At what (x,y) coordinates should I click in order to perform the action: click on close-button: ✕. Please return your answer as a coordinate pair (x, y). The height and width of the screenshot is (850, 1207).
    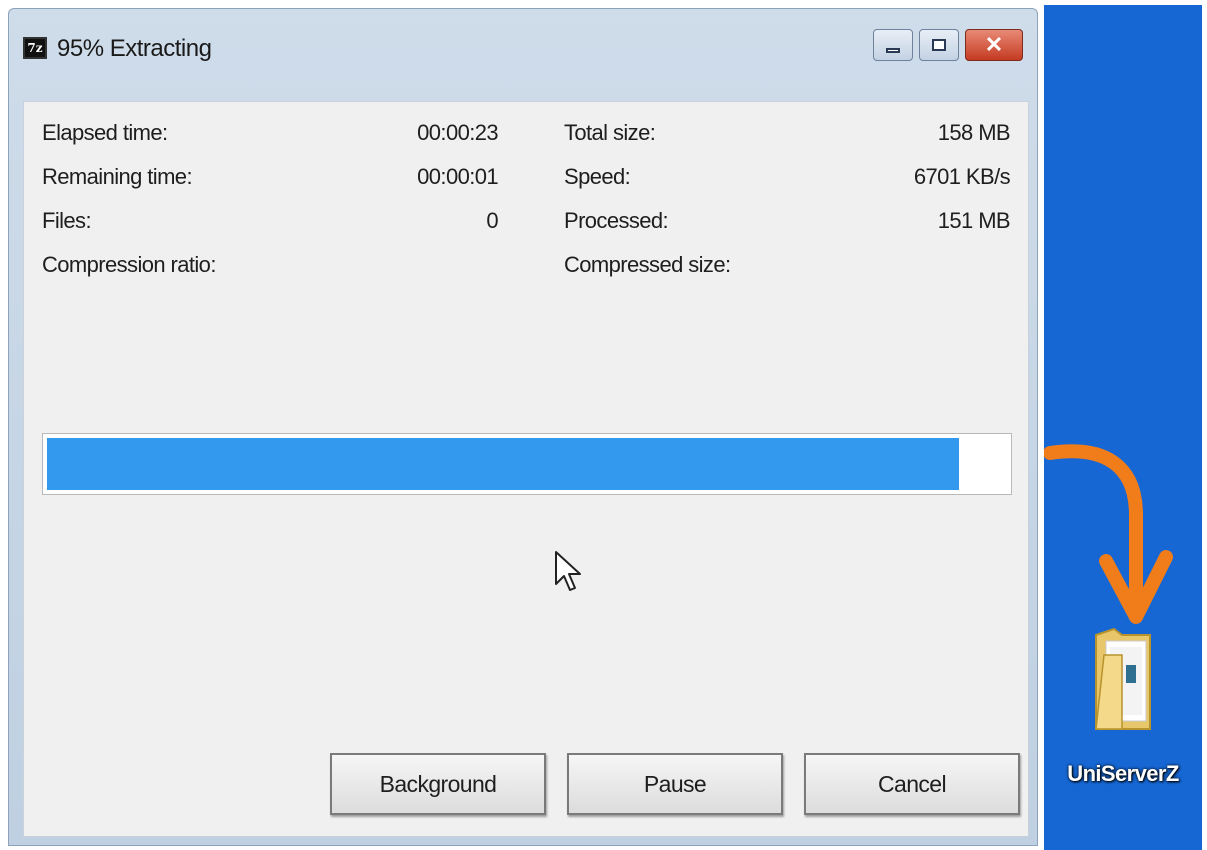
    Looking at the image, I should click on (994, 45).